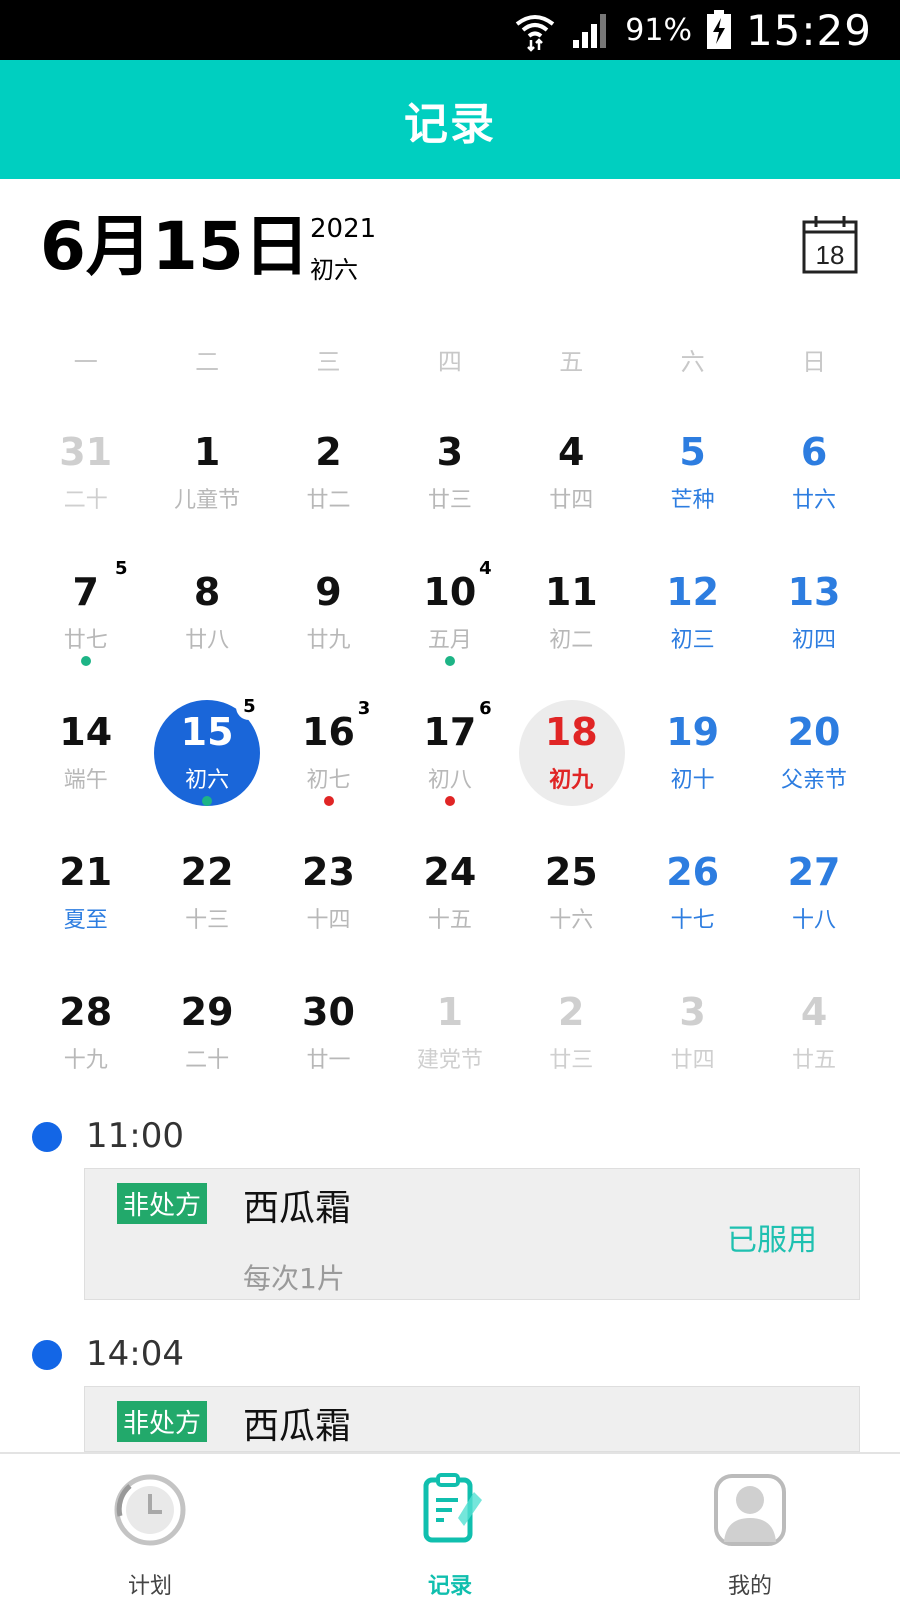 The image size is (900, 1600). Describe the element at coordinates (692, 910) in the screenshot. I see `calendar-day: 26 十七` at that location.